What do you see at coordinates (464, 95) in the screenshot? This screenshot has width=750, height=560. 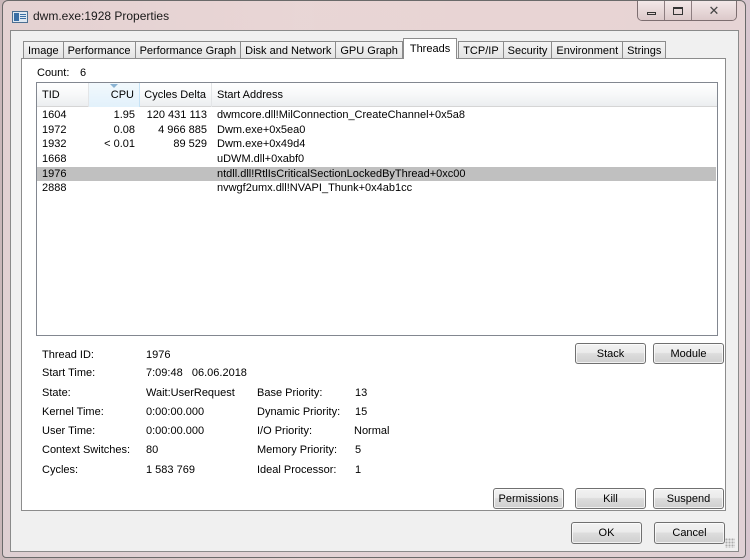 I see `column-header-start-address: Start Address` at bounding box center [464, 95].